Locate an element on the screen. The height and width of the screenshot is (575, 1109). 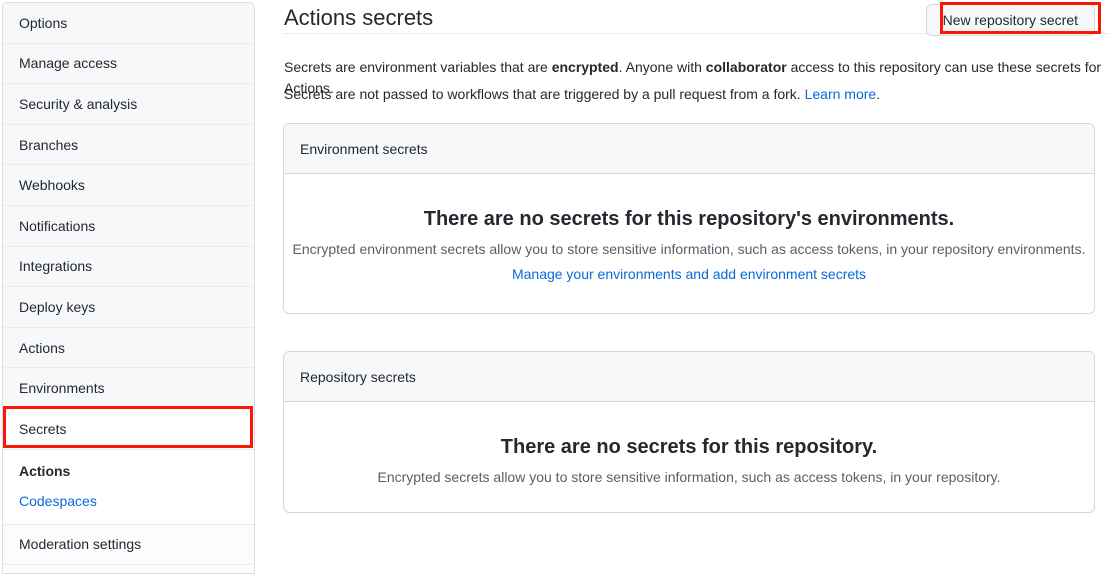
sidebar-item-label: Notifications is located at coordinates (57, 225).